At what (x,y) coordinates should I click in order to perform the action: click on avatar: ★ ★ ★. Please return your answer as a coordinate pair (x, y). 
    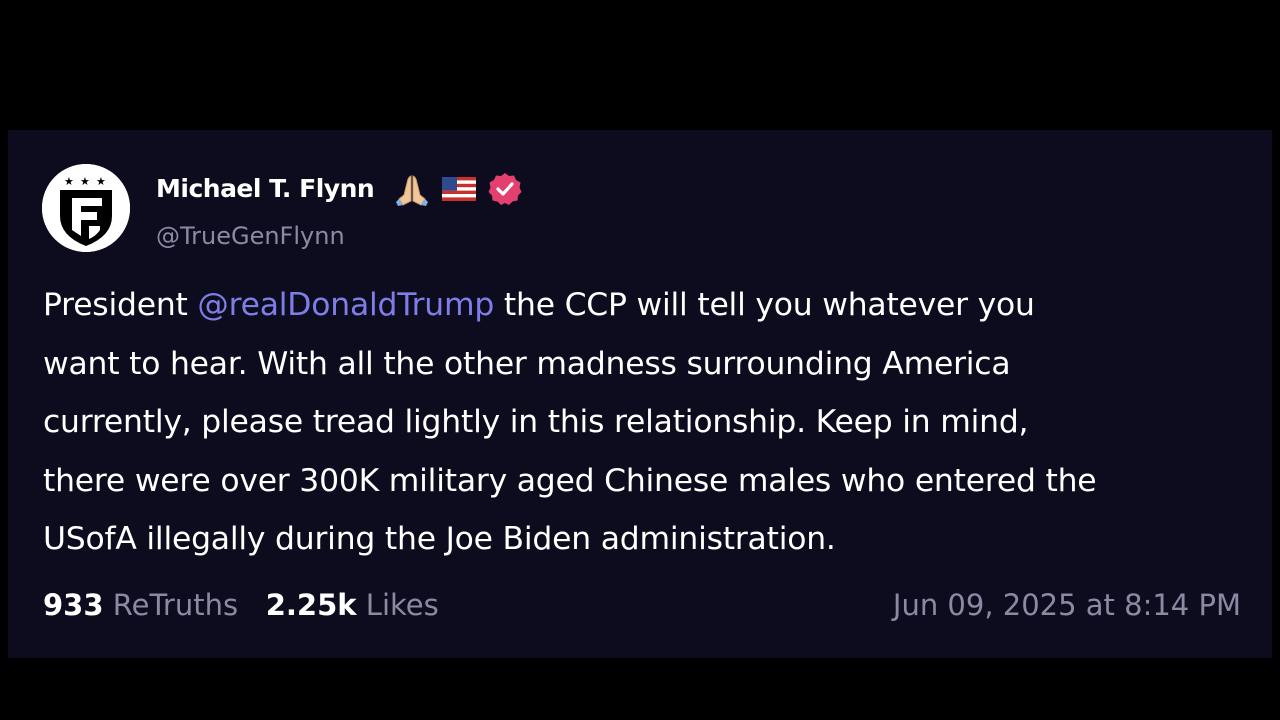
    Looking at the image, I should click on (86, 208).